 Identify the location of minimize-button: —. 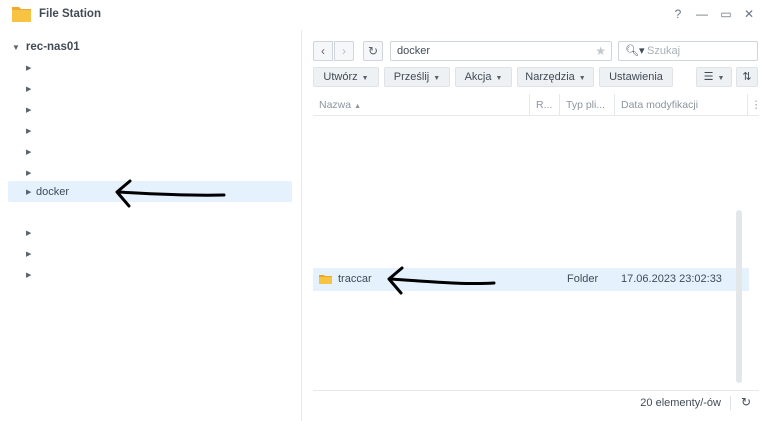
(702, 14).